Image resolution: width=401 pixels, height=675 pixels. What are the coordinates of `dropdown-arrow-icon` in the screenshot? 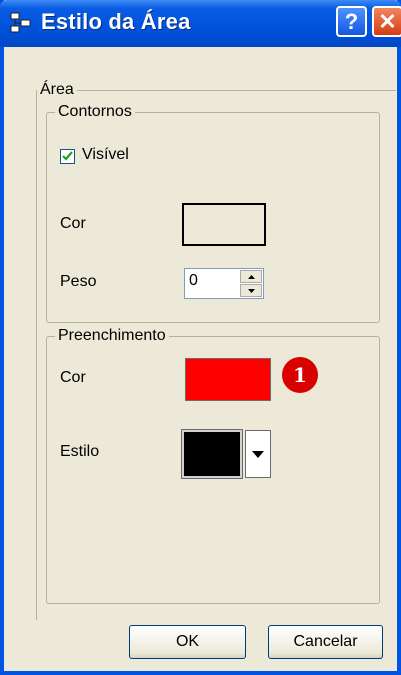 It's located at (258, 454).